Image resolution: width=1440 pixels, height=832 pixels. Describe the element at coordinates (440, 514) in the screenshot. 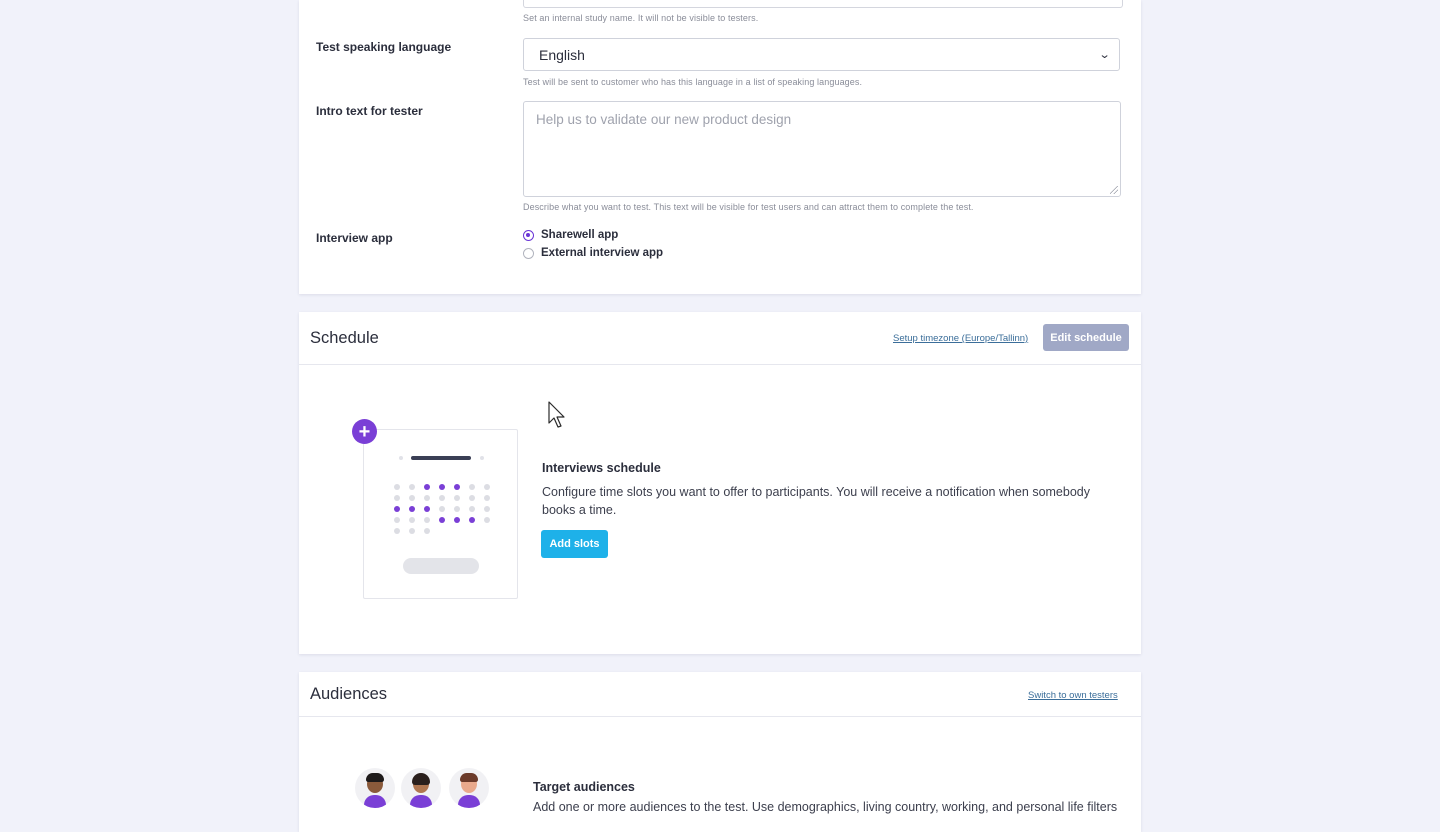

I see `calendar-illustration` at that location.